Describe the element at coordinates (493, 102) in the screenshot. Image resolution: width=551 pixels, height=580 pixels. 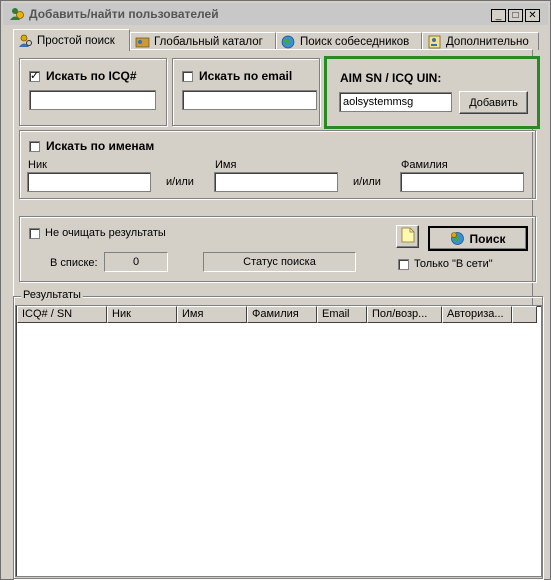
I see `add-button: Добавить` at that location.